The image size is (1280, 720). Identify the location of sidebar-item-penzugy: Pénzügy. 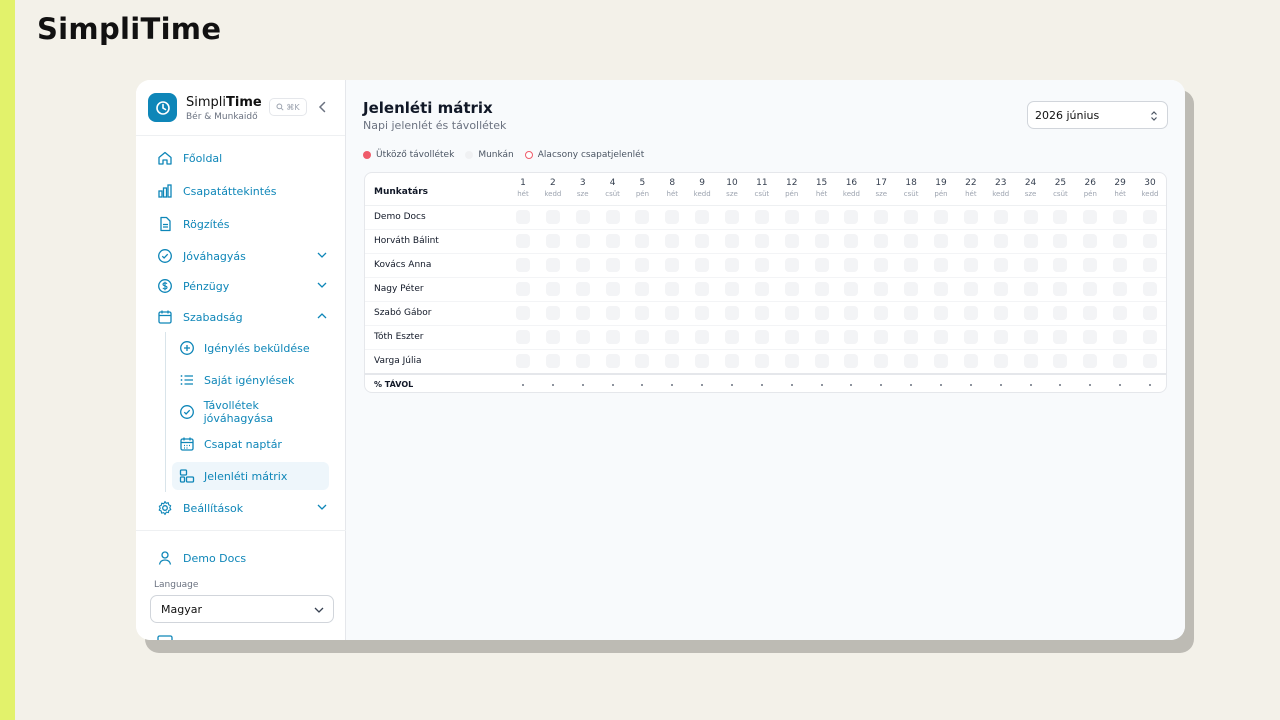
(242, 286).